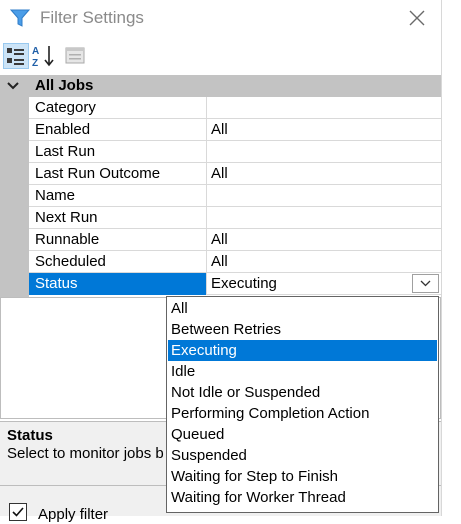 The height and width of the screenshot is (524, 461). What do you see at coordinates (235, 240) in the screenshot?
I see `property-row: Runnable All` at bounding box center [235, 240].